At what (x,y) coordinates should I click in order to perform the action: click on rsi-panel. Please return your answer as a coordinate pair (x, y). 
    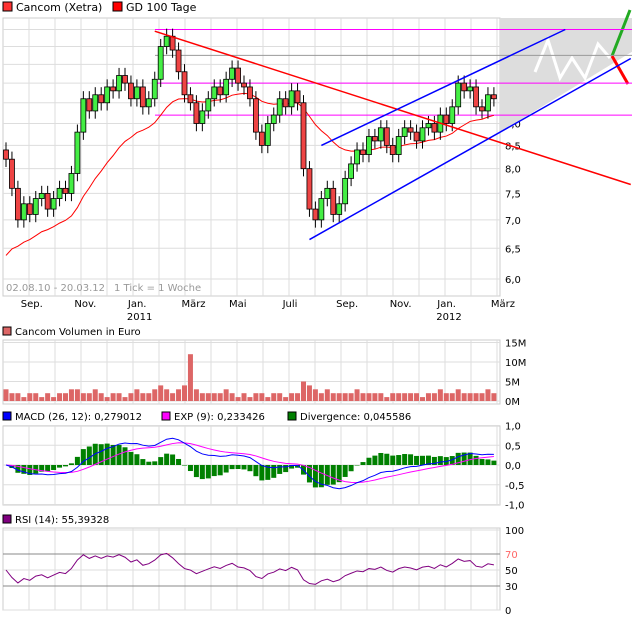
    Looking at the image, I should click on (251, 569).